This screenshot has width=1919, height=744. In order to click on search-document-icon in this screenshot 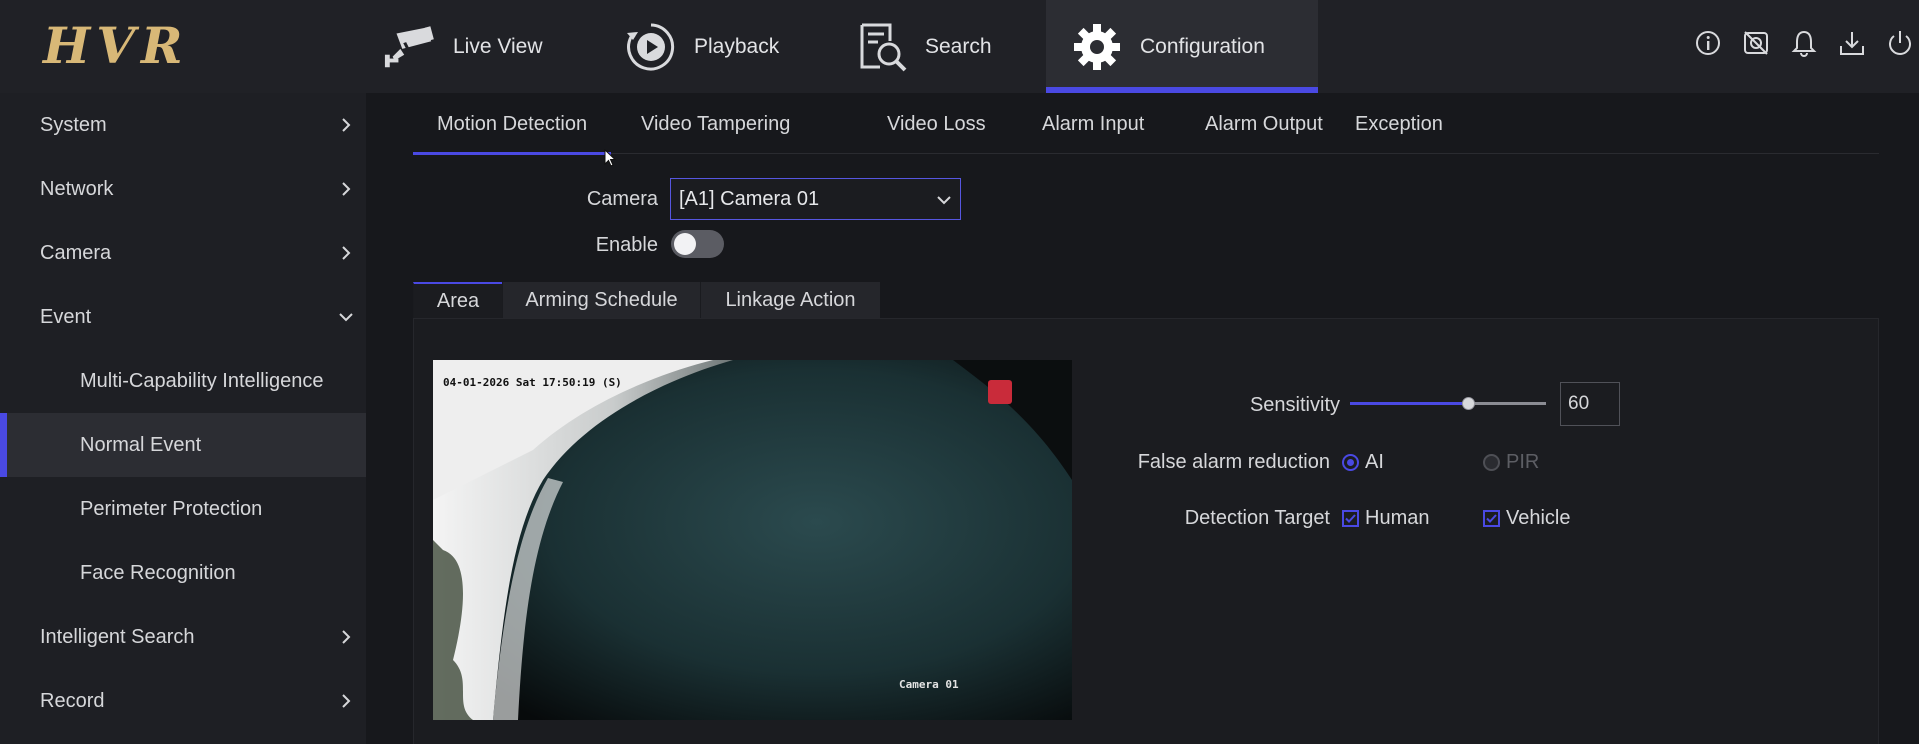, I will do `click(882, 47)`.